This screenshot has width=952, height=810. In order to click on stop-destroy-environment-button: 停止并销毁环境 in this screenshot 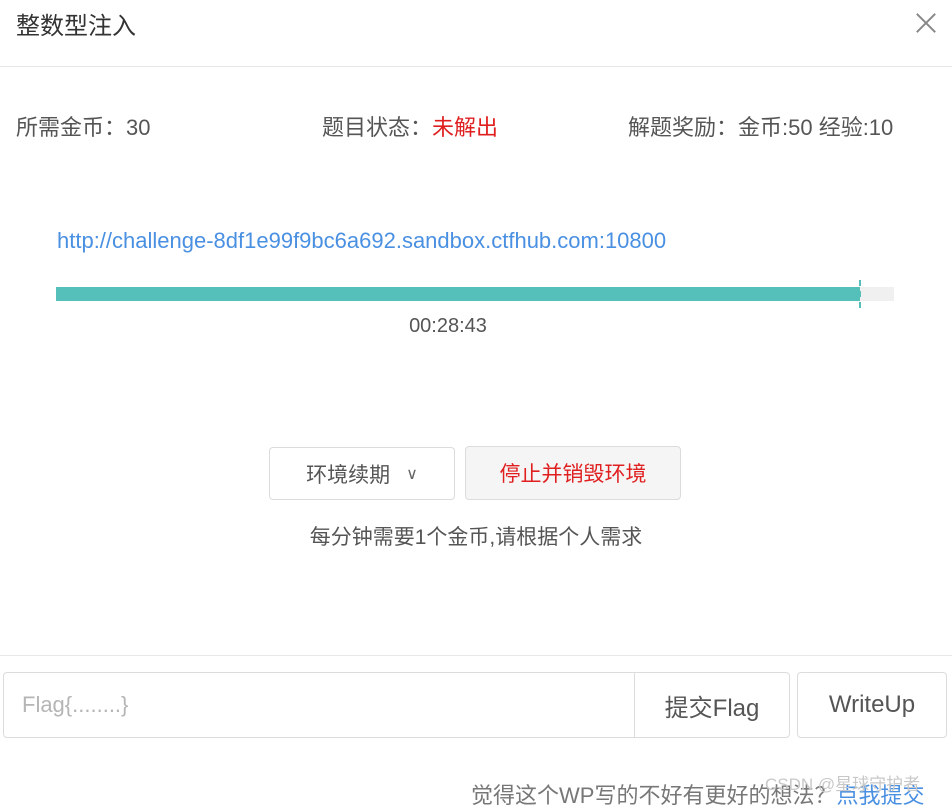, I will do `click(573, 473)`.